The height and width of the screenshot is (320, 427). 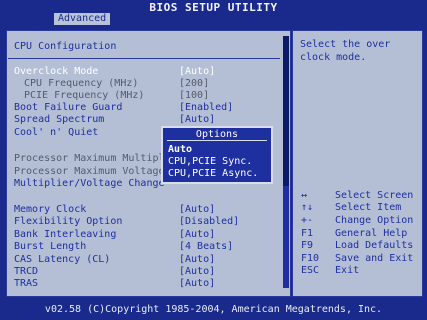 I want to click on key-legend-change-option: +- Change Option, so click(x=357, y=221).